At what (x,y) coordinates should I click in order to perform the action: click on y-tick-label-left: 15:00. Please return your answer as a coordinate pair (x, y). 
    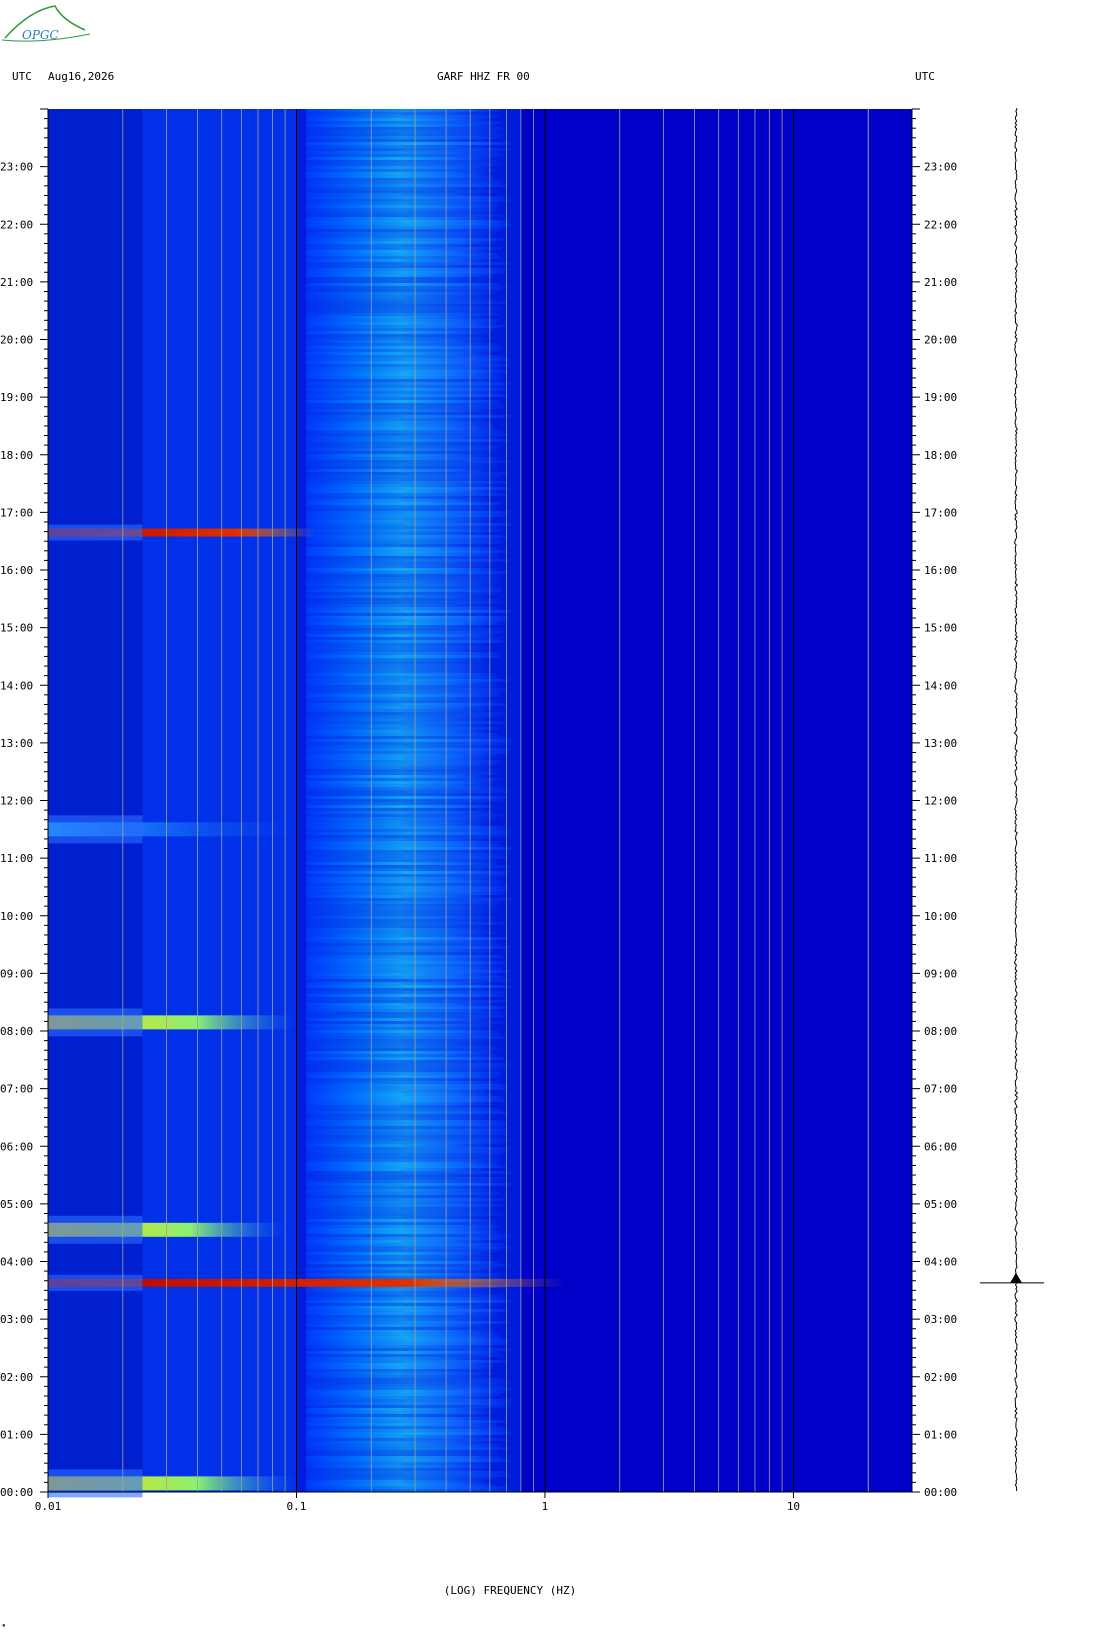
    Looking at the image, I should click on (16, 628).